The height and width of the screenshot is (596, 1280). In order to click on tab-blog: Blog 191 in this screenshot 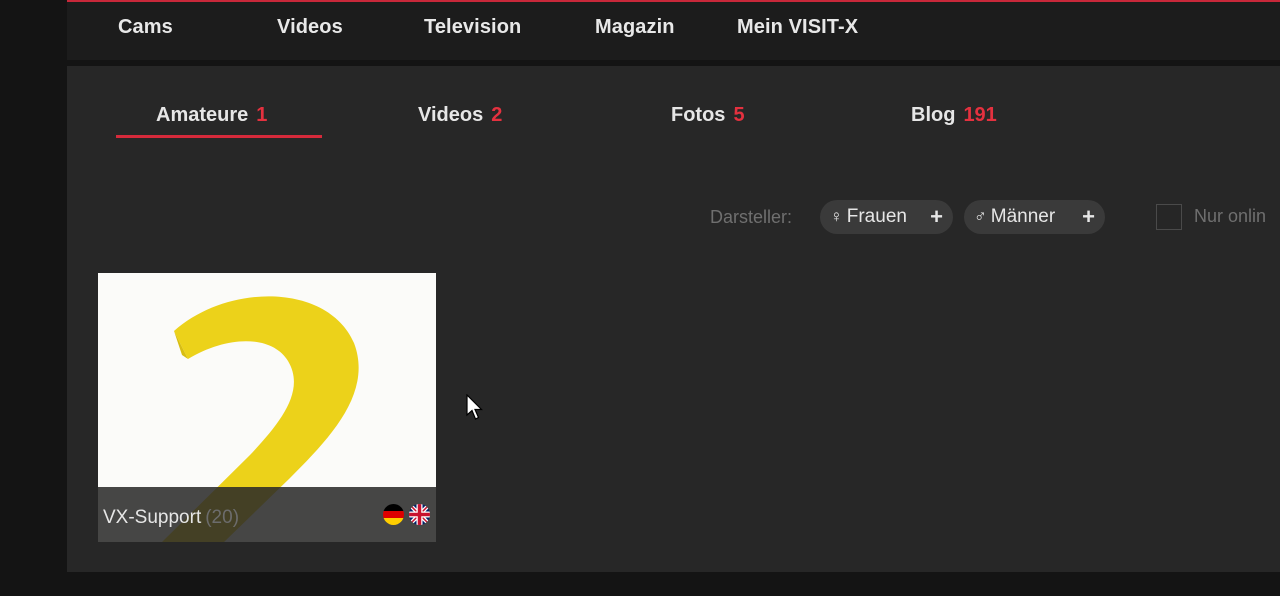, I will do `click(954, 115)`.